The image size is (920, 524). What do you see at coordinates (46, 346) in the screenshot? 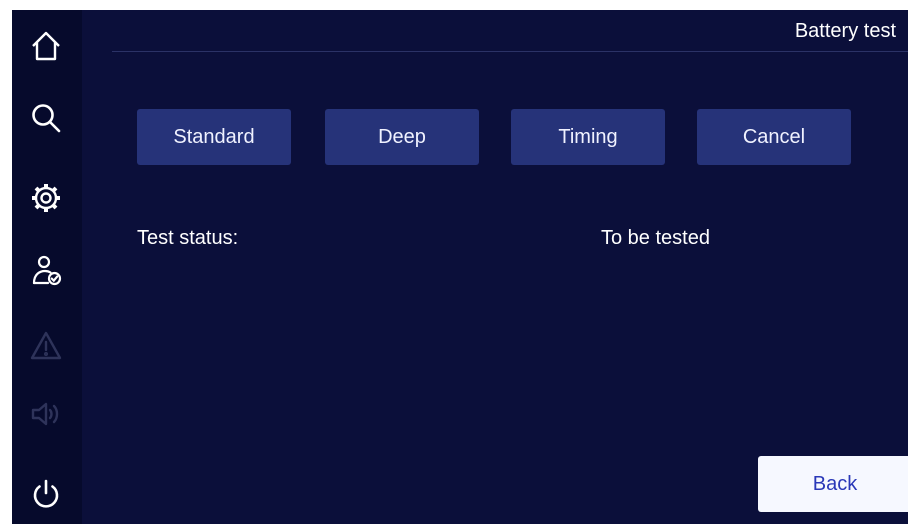
I see `warning-icon` at bounding box center [46, 346].